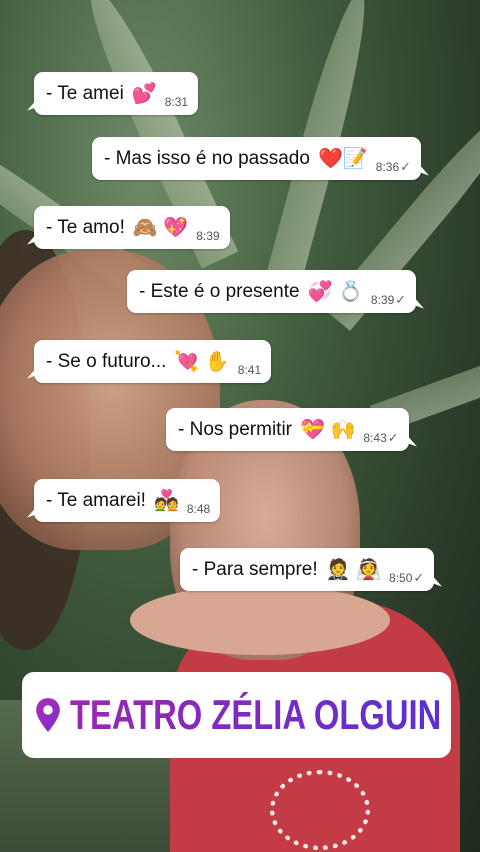 This screenshot has height=852, width=480. Describe the element at coordinates (255, 569) in the screenshot. I see `message-text: - Para sempre!` at that location.